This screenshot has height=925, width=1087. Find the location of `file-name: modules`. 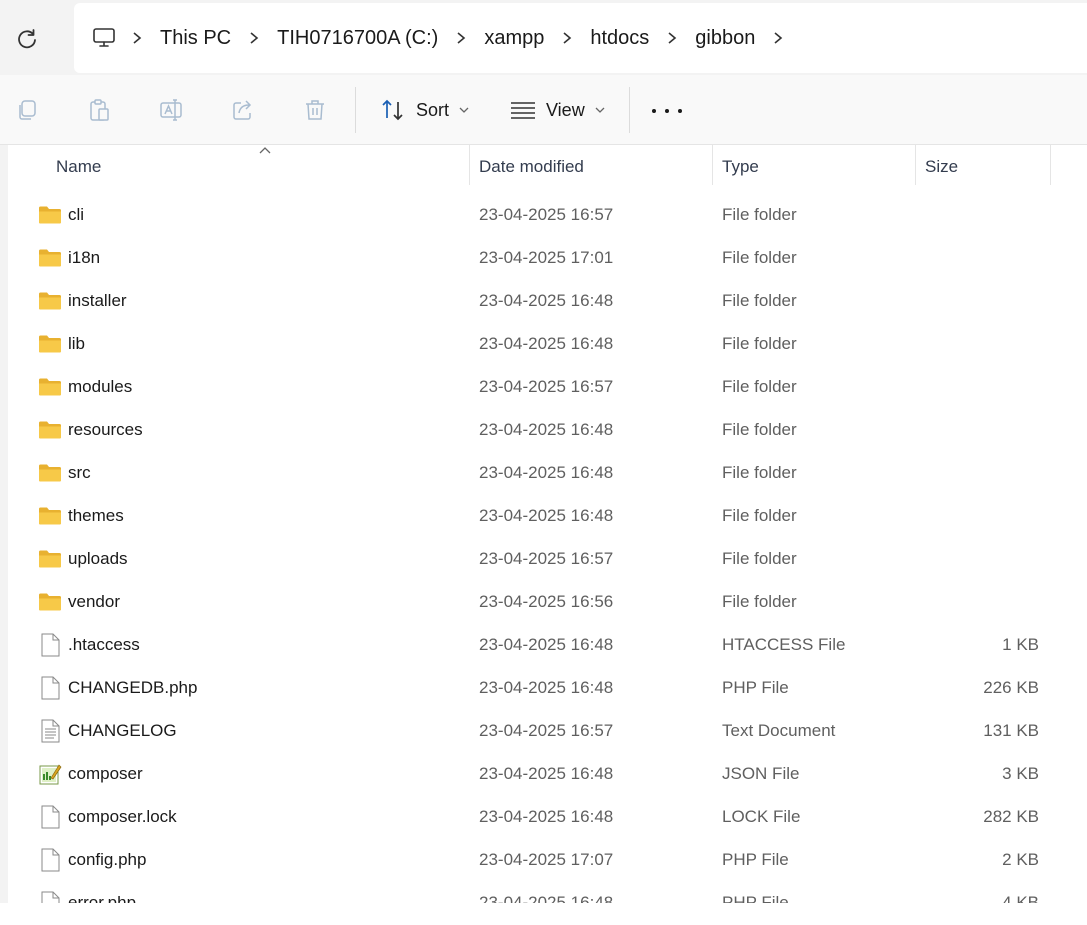

file-name: modules is located at coordinates (100, 386).